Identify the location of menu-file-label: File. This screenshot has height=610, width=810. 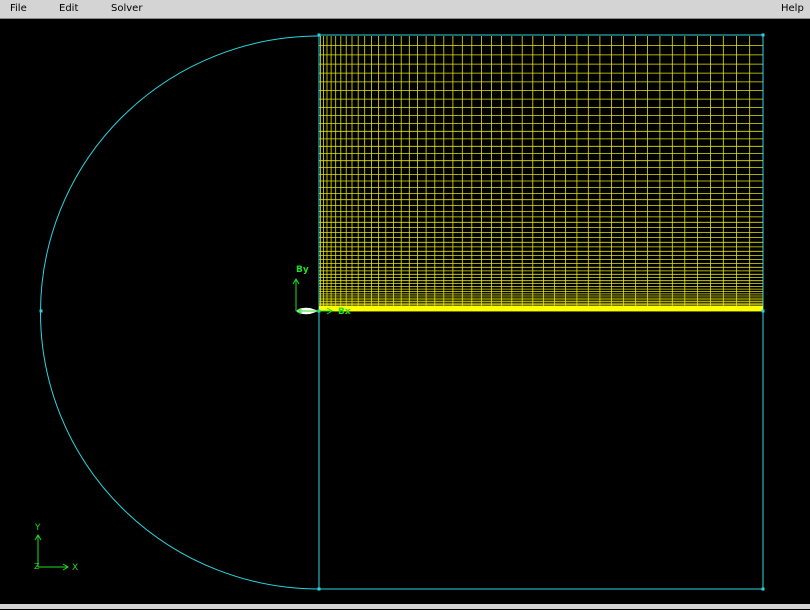
(18, 8).